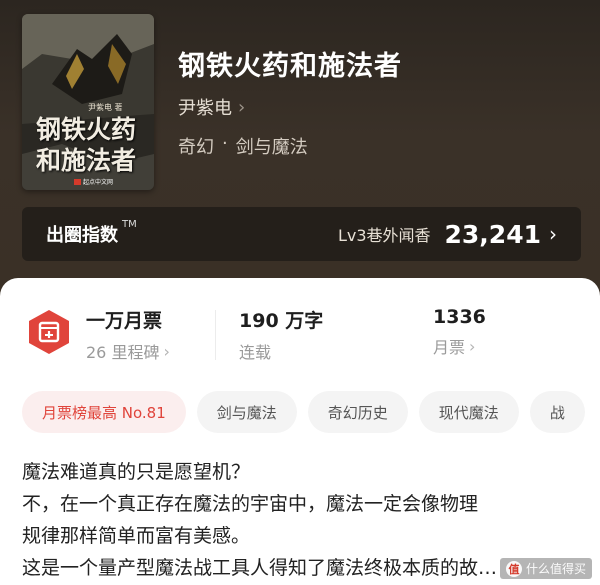  I want to click on word-count-stat: 190 万字 连载, so click(281, 334).